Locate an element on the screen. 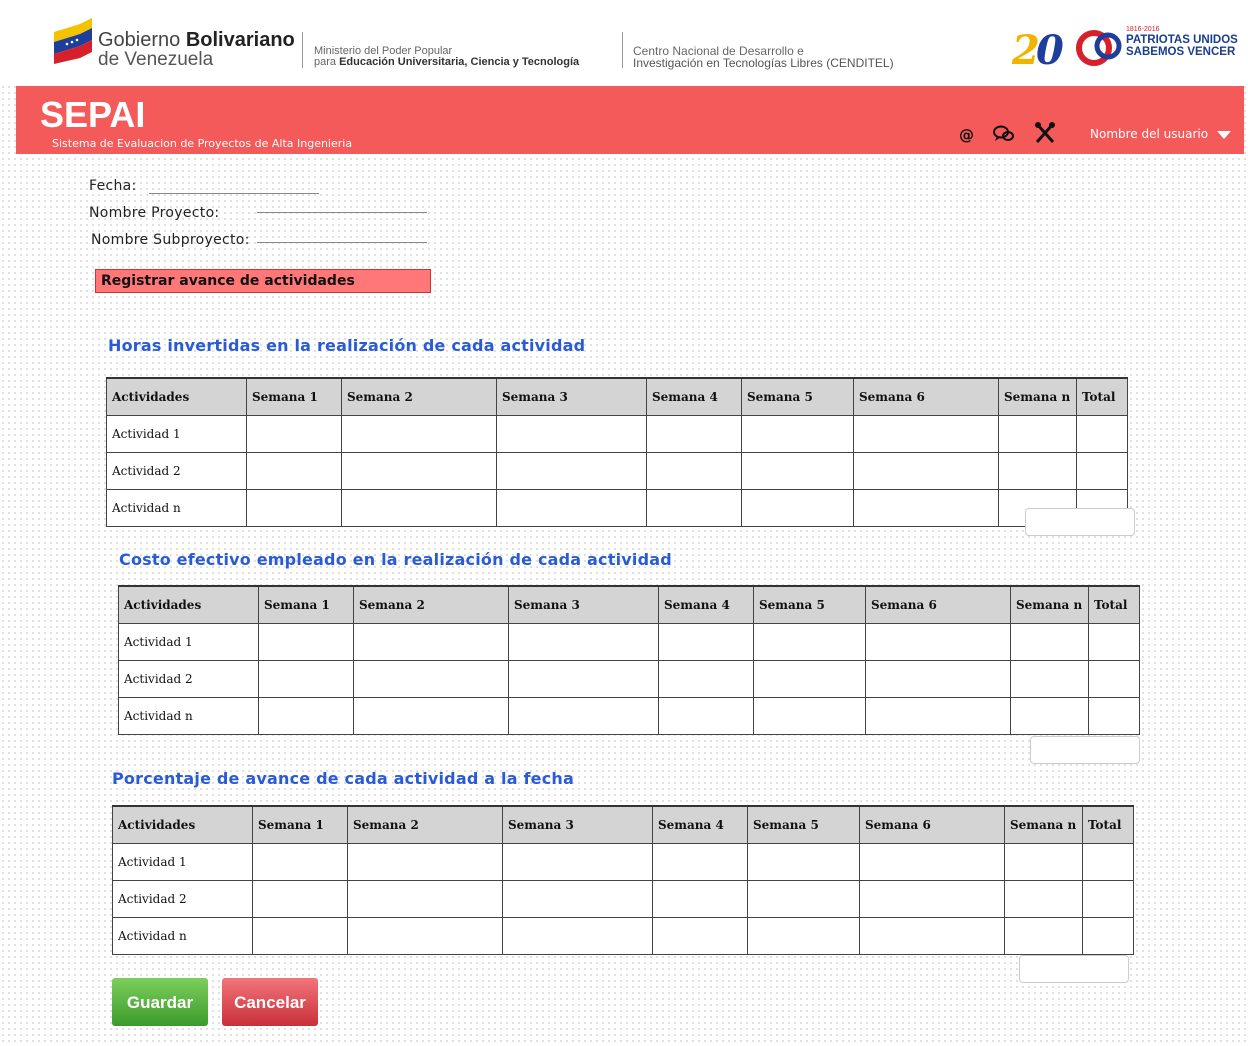 The width and height of the screenshot is (1248, 1046). fecha-field is located at coordinates (234, 193).